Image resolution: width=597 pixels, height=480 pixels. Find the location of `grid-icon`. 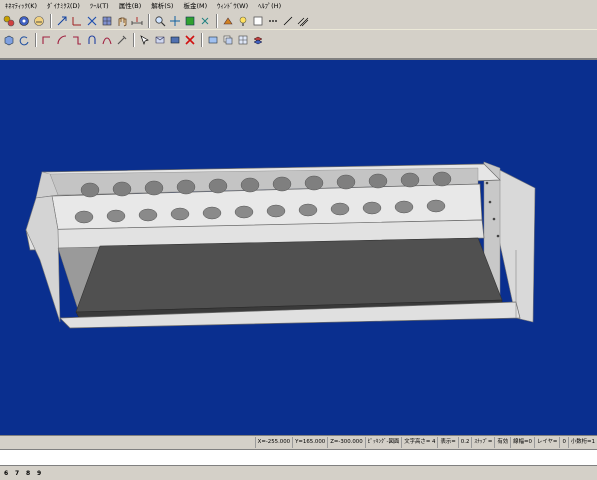

grid-icon is located at coordinates (107, 21).